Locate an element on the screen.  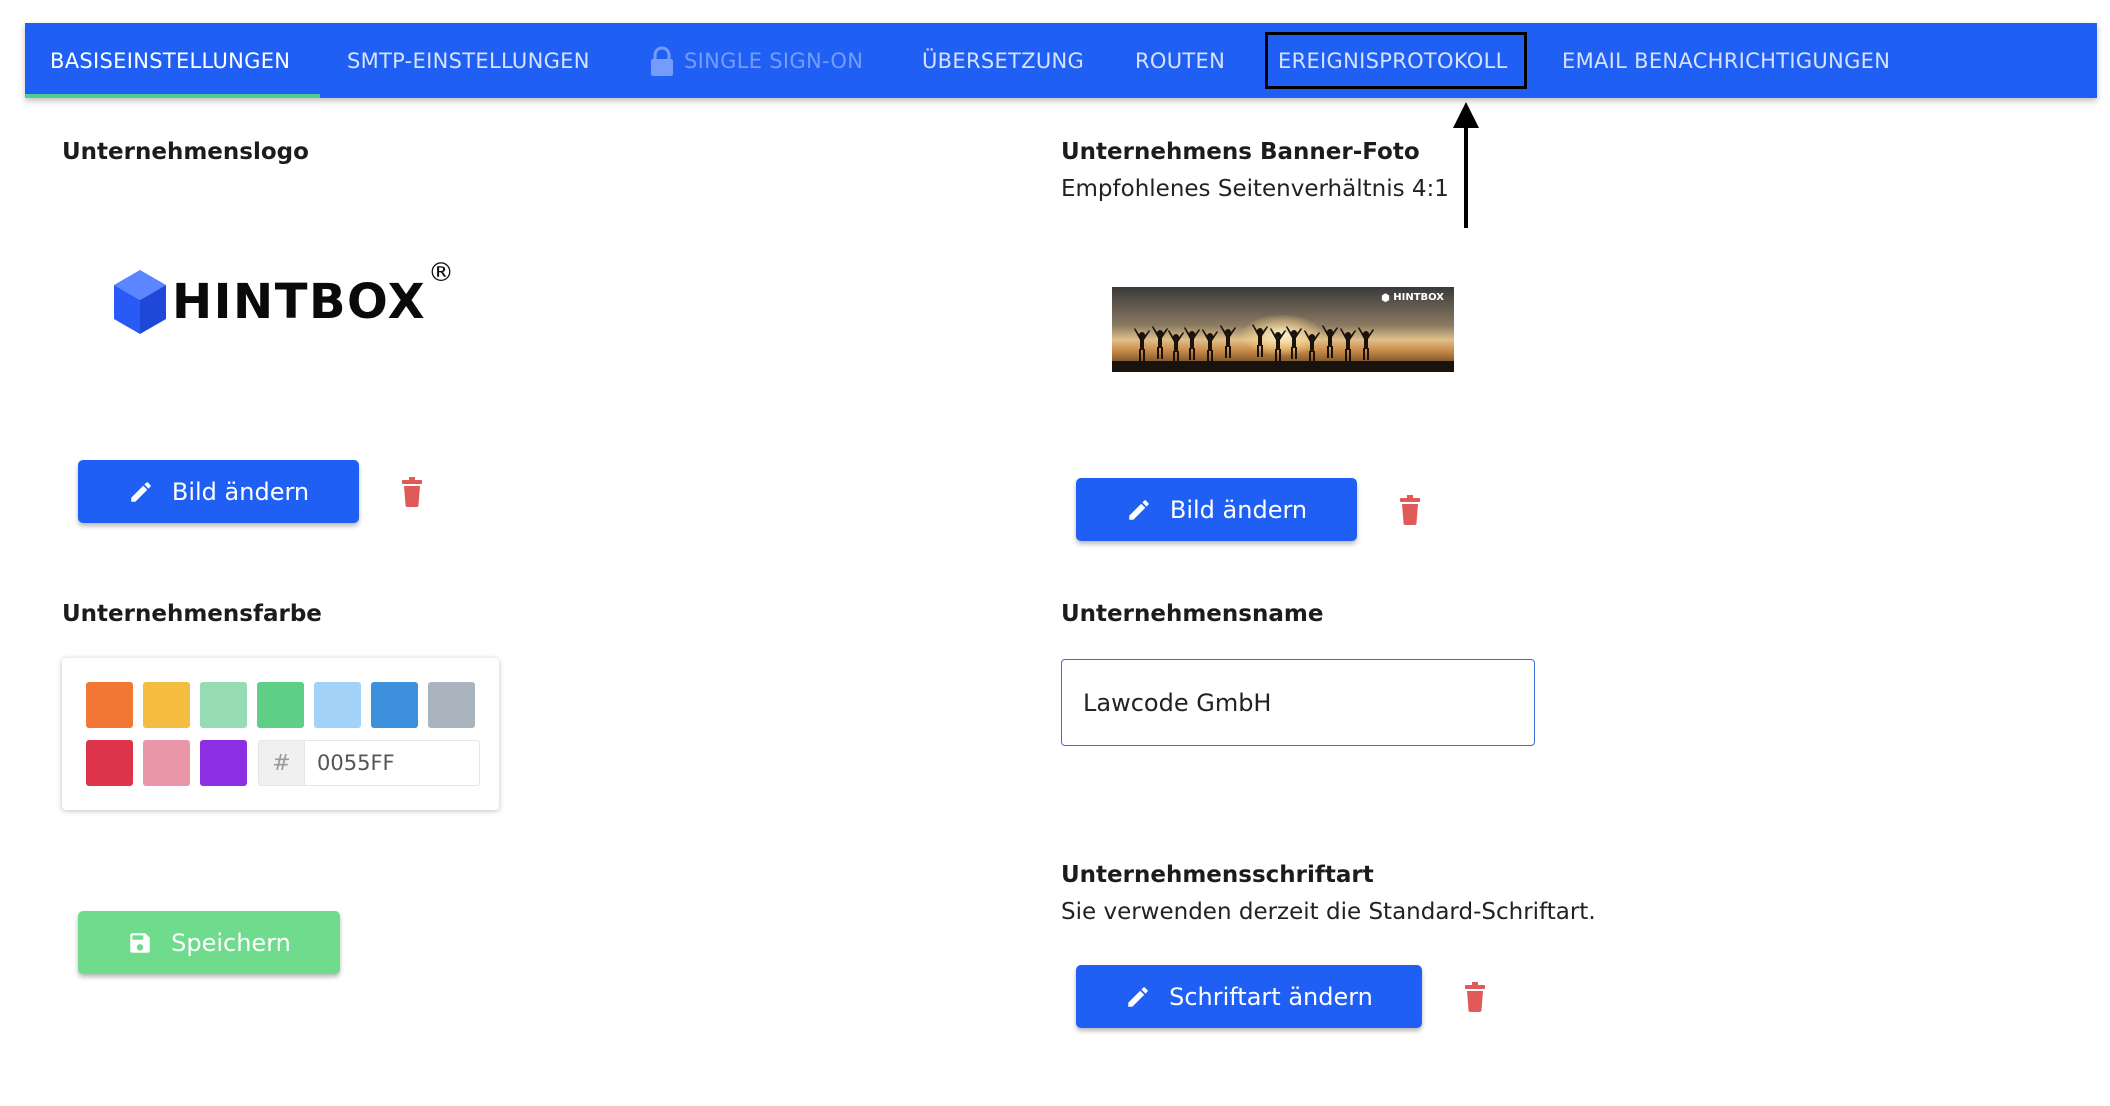
save-button: Speichern is located at coordinates (209, 942).